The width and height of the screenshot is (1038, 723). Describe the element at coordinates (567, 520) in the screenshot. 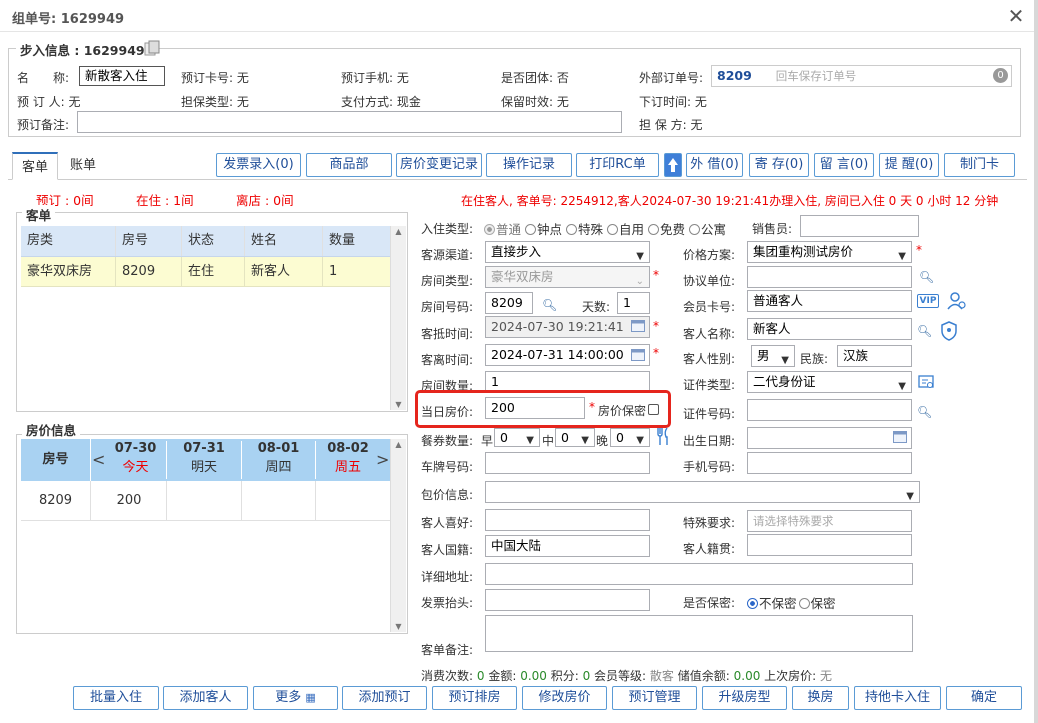

I see `pref-input` at that location.